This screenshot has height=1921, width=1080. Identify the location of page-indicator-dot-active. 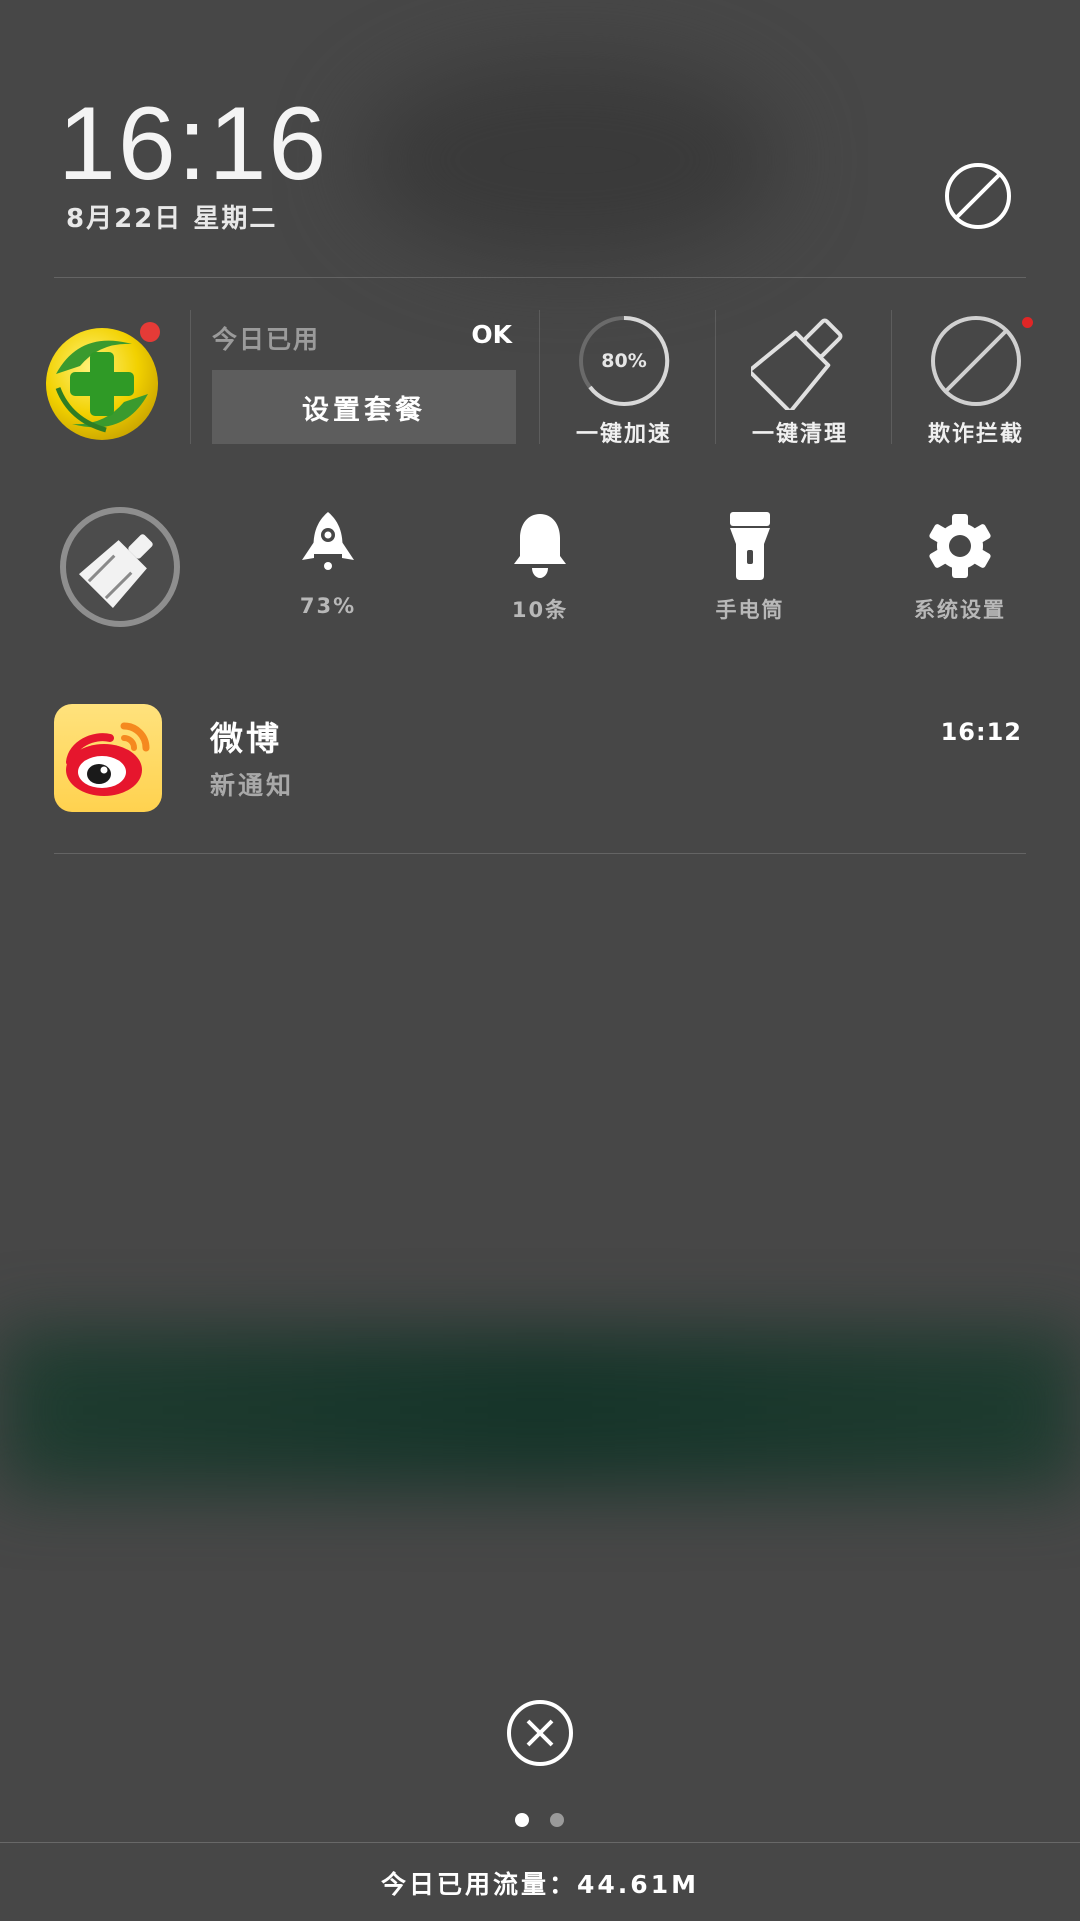
(522, 1820).